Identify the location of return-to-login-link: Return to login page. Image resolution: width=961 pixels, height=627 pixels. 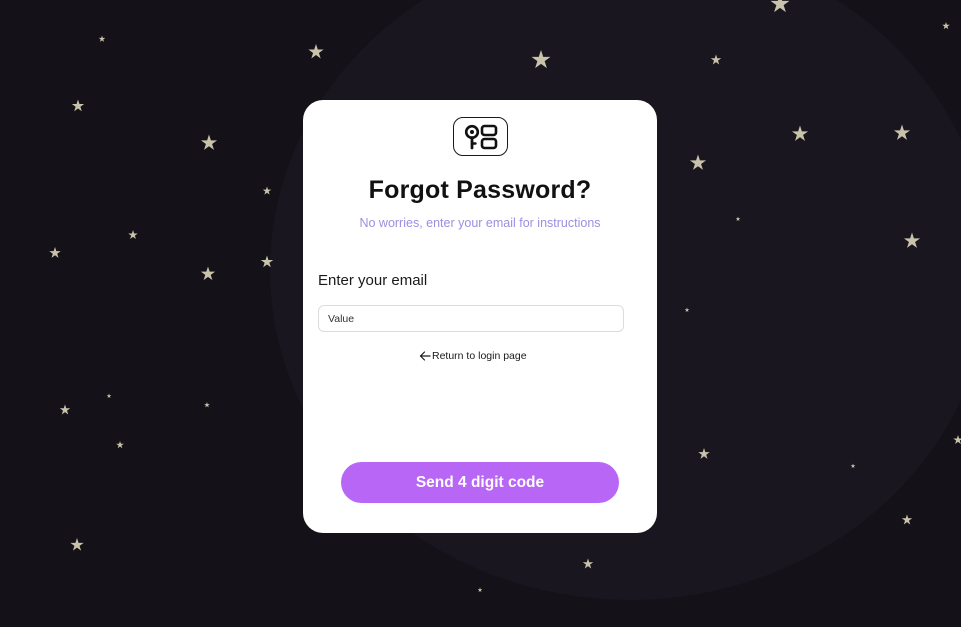
(473, 356).